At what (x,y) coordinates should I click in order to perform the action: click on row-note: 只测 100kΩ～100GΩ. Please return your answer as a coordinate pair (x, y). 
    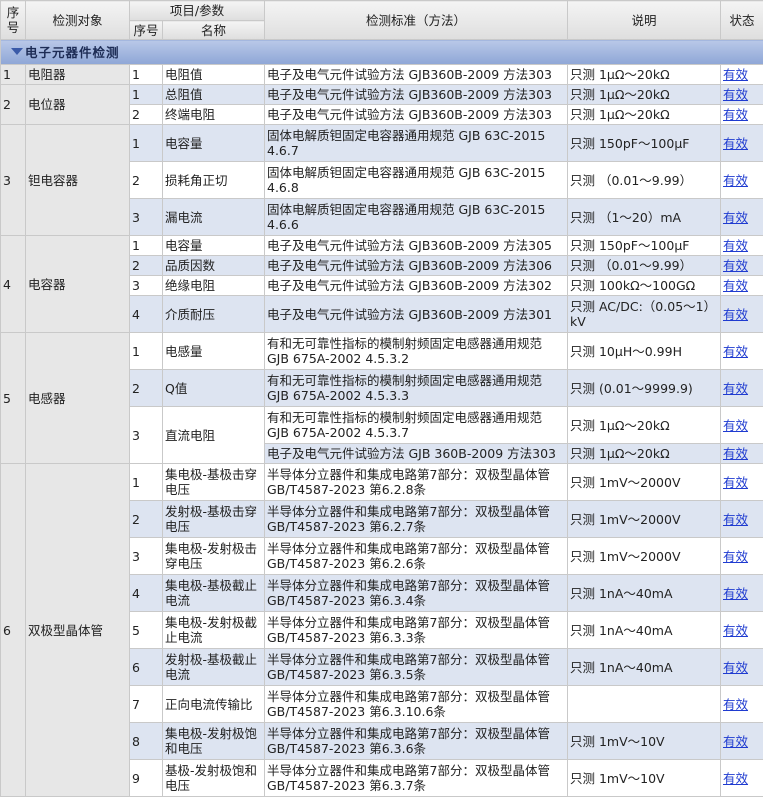
    Looking at the image, I should click on (644, 285).